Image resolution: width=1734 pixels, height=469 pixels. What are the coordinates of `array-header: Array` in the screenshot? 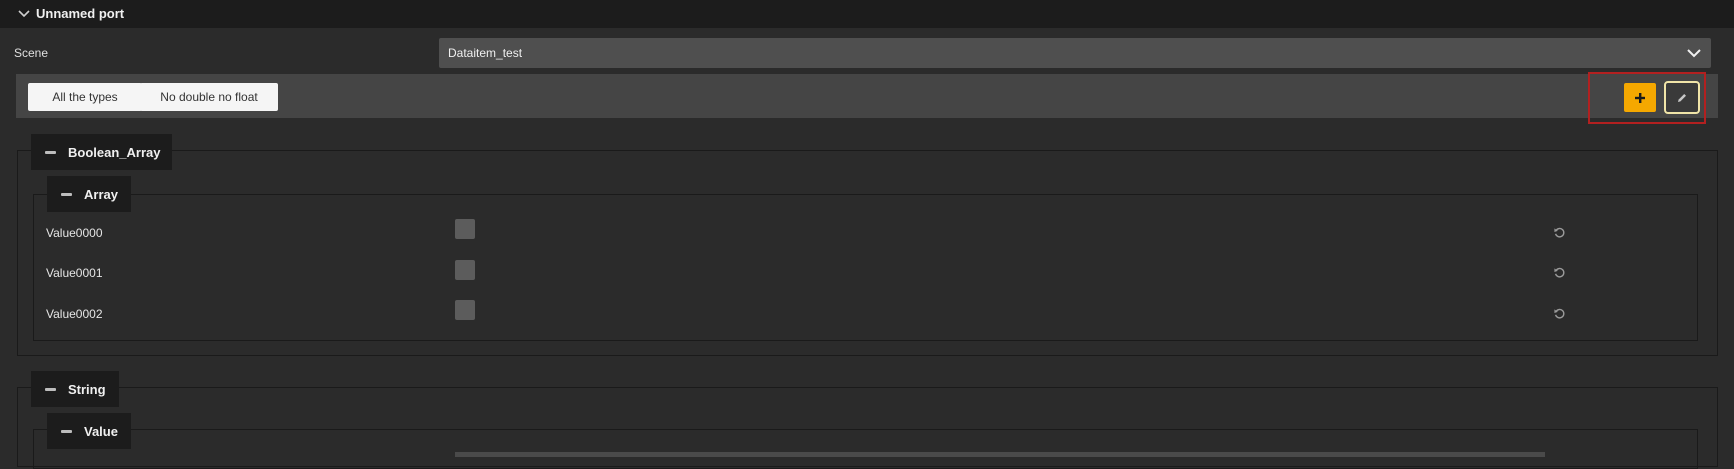 It's located at (89, 194).